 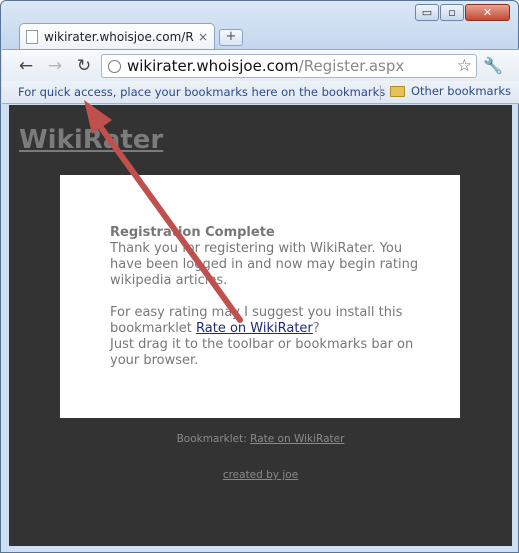 I want to click on close-window-button: ✕, so click(x=487, y=12).